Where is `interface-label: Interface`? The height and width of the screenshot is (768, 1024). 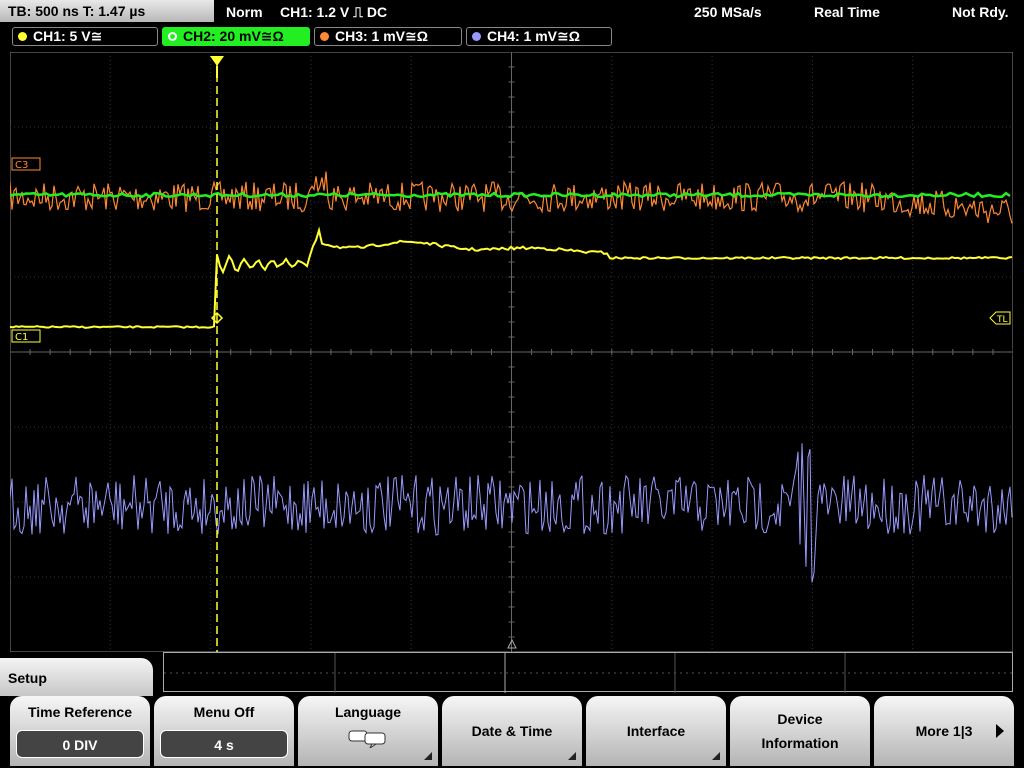
interface-label: Interface is located at coordinates (656, 731).